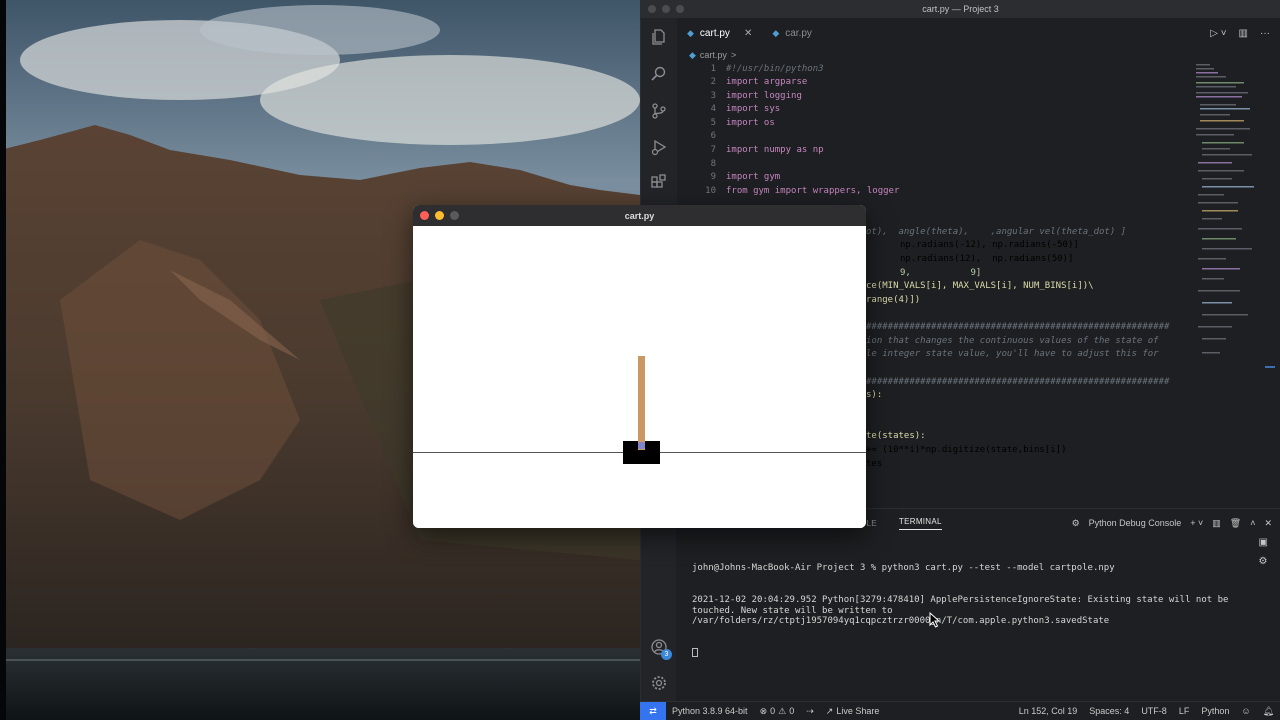 This screenshot has height=720, width=1280. I want to click on terminal-list: ▣ ⚙, so click(1263, 552).